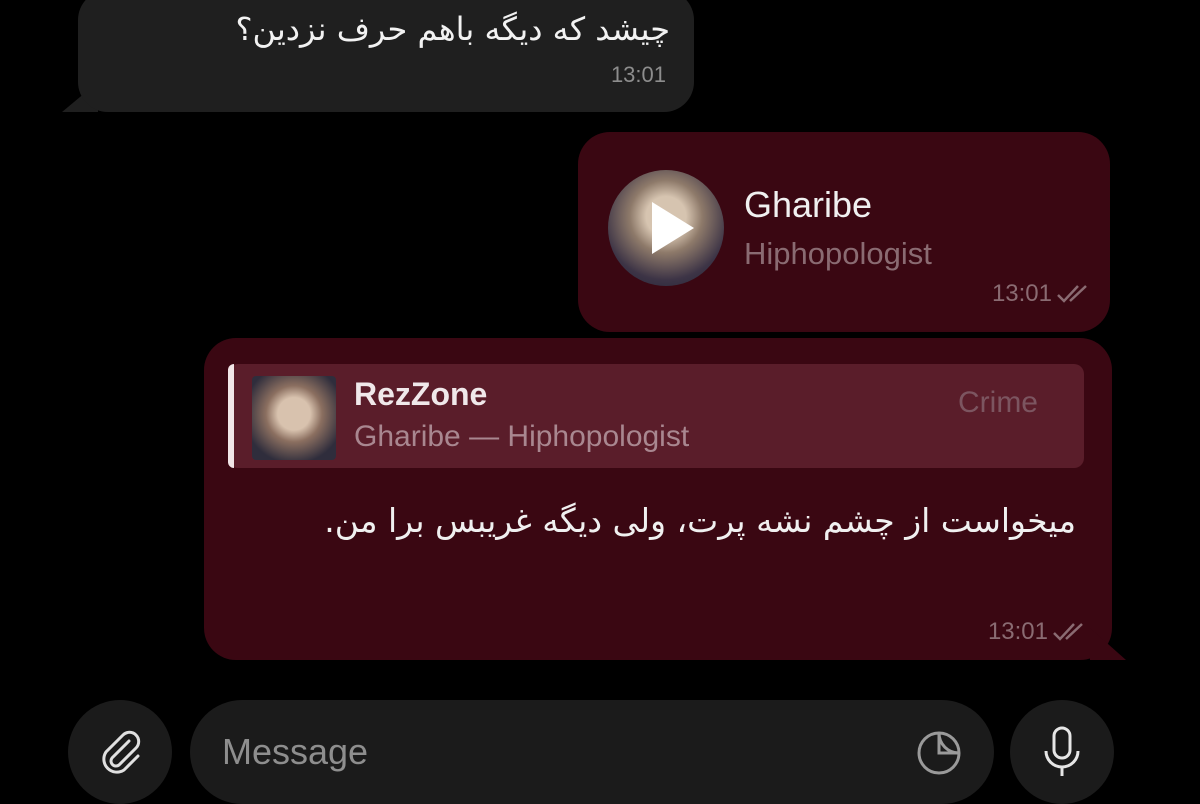 This screenshot has height=804, width=1200. I want to click on quote-track-info: Gharibe — Hiphopologist, so click(522, 436).